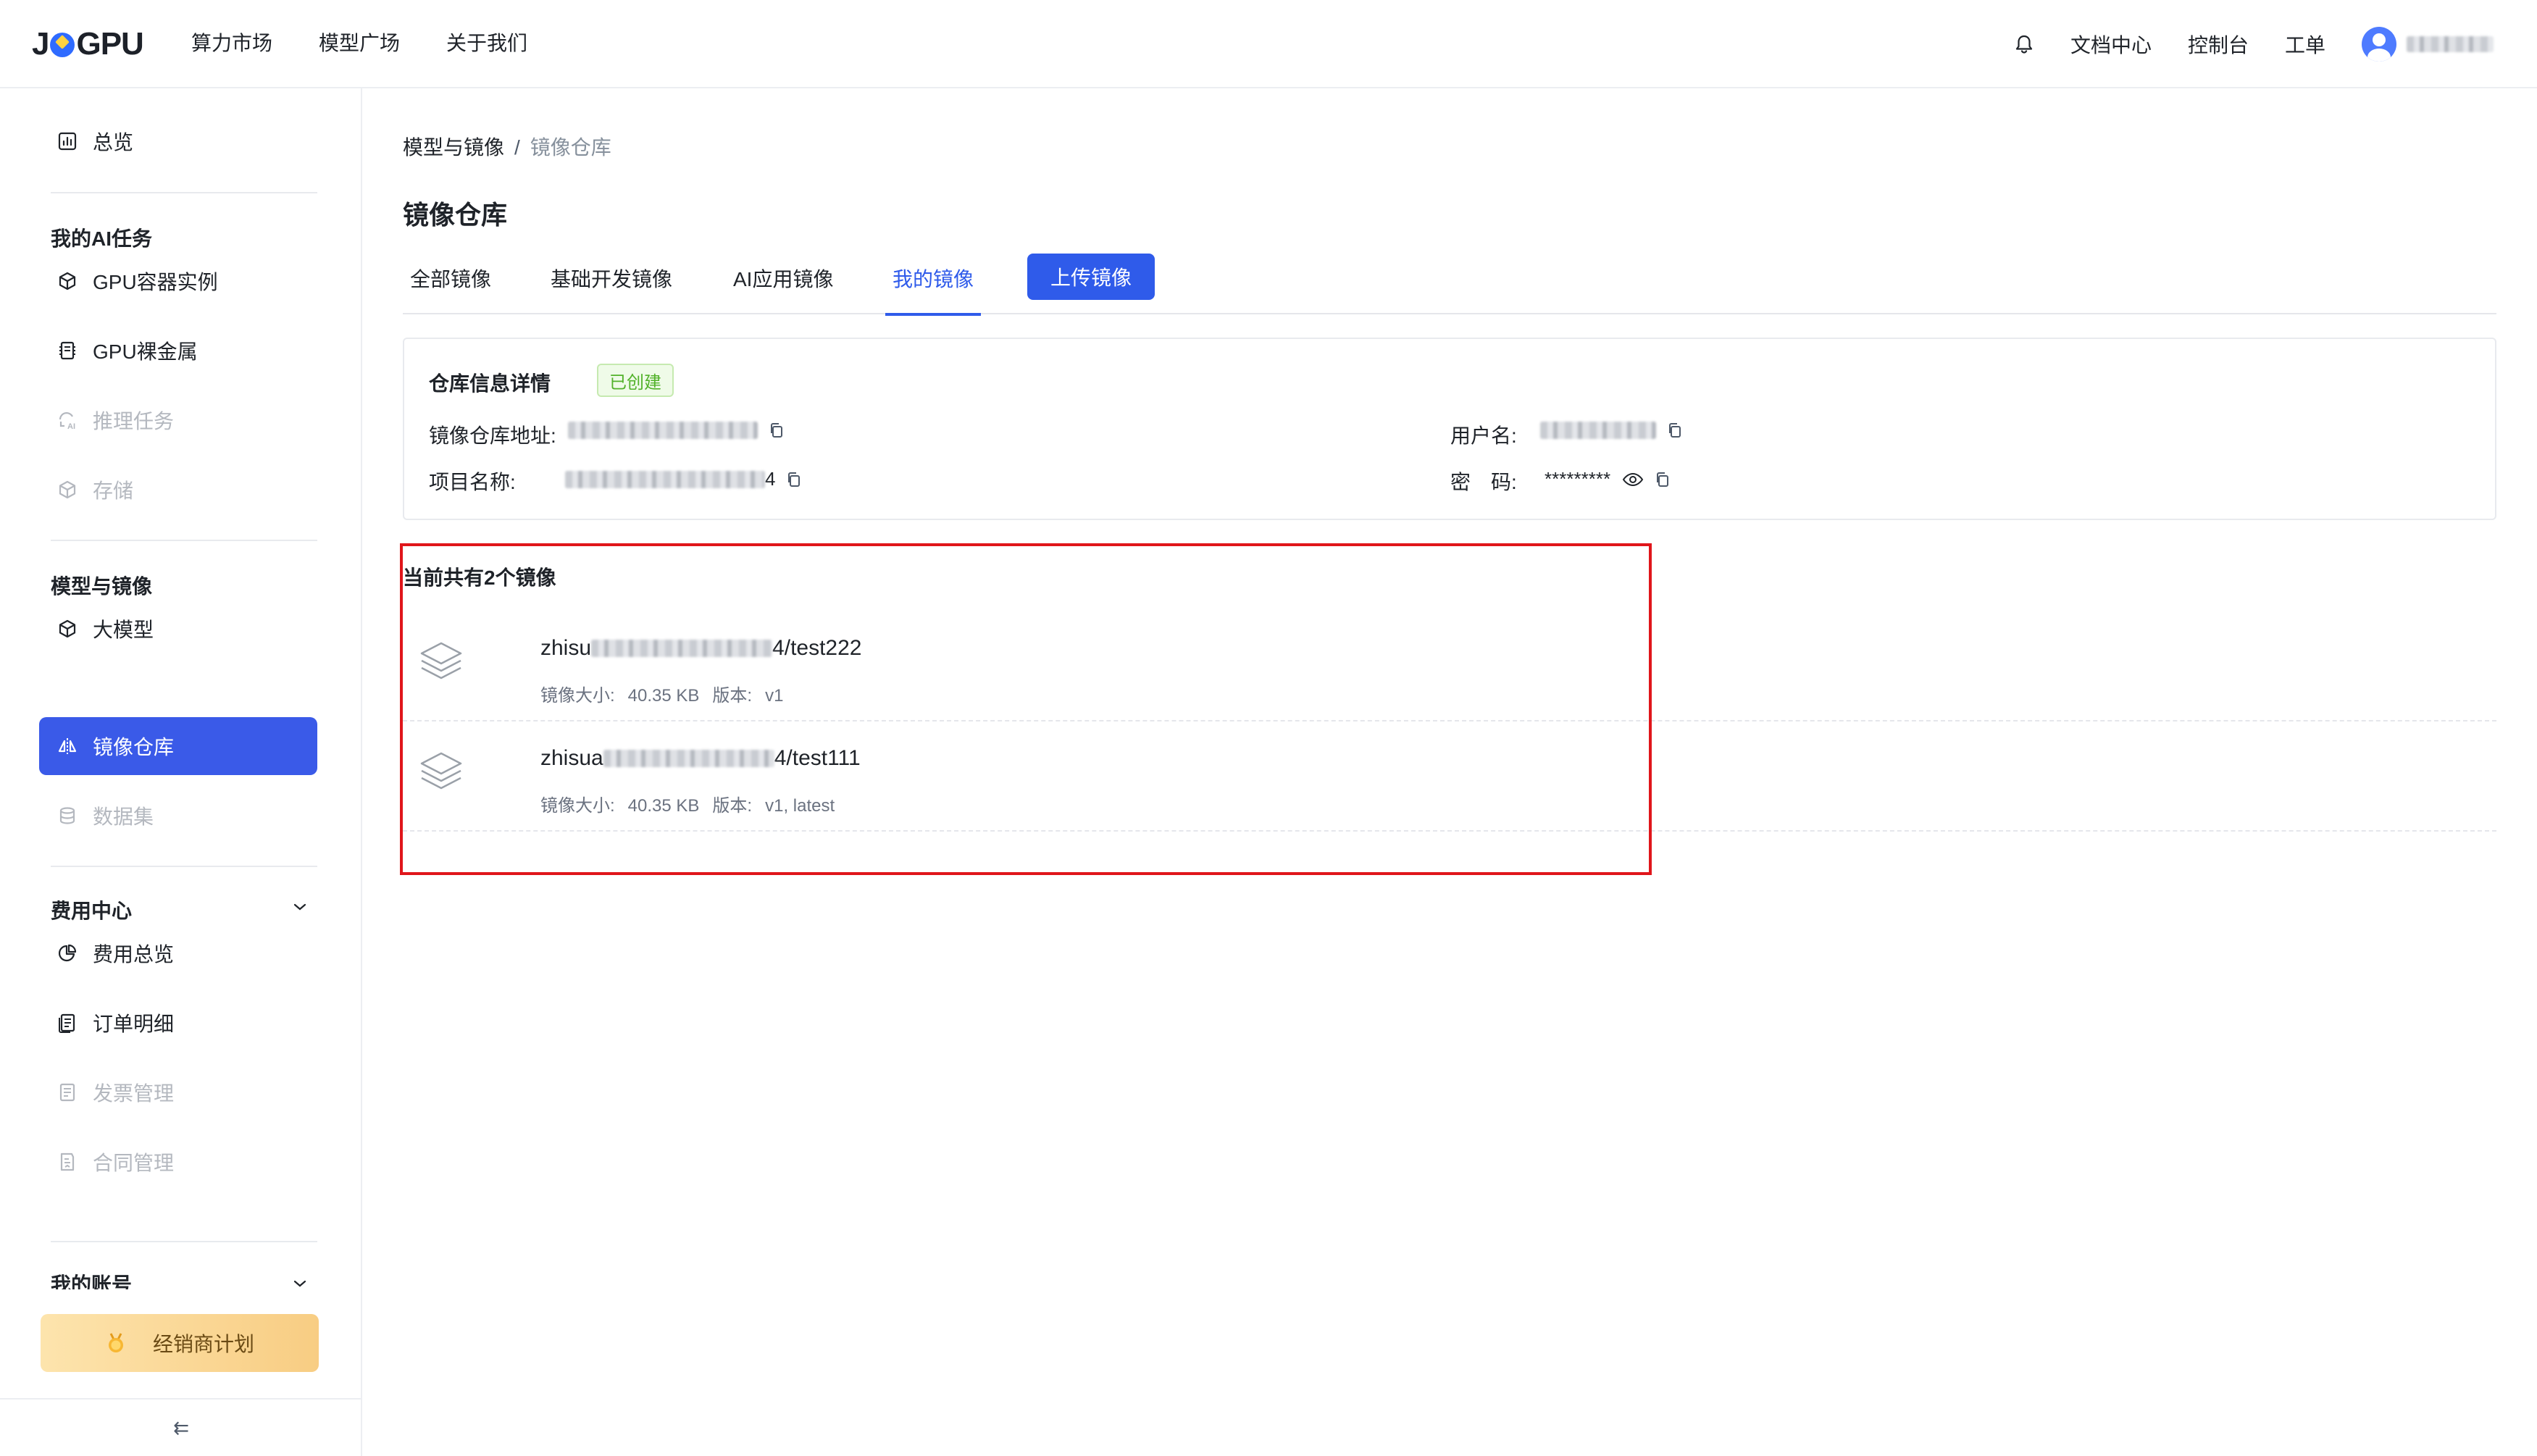 The height and width of the screenshot is (1456, 2537). Describe the element at coordinates (450, 289) in the screenshot. I see `tab-all-images: 全部镜像` at that location.